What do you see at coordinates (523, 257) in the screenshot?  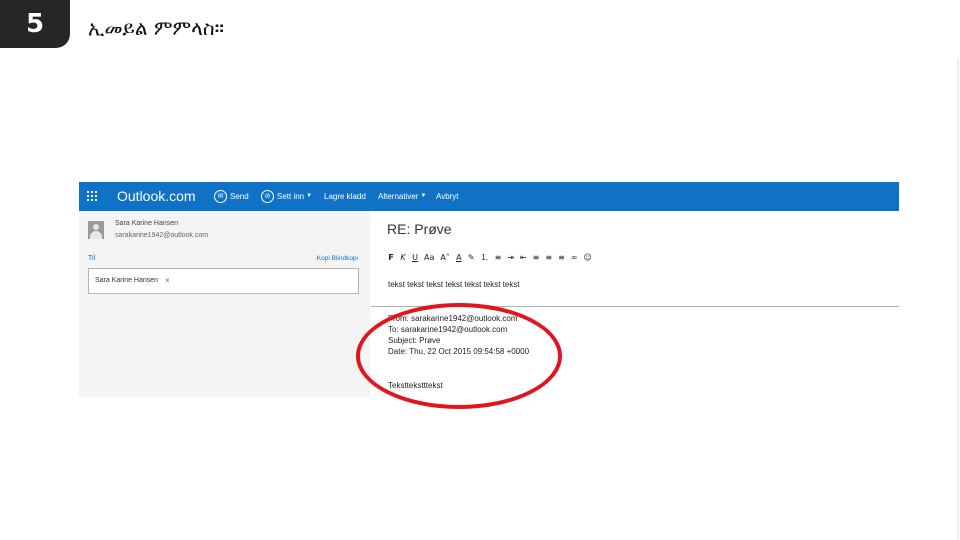 I see `outdent-icon: ⇤` at bounding box center [523, 257].